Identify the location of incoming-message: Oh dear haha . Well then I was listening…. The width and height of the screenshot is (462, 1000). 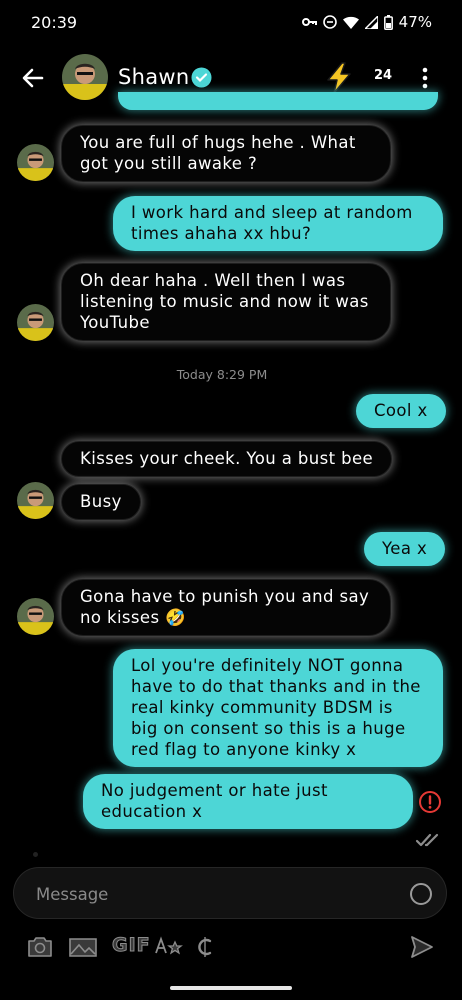
(226, 302).